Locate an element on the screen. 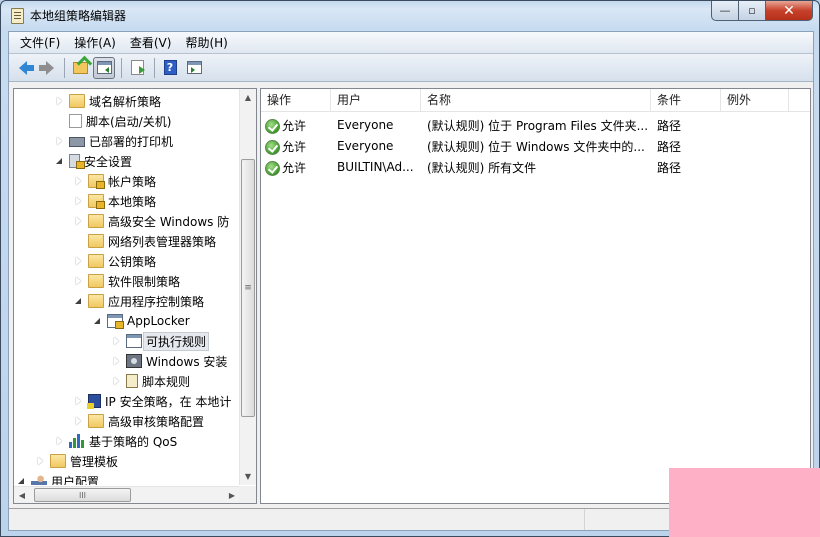 The image size is (820, 537). tree-node: 可执行规则 is located at coordinates (161, 341).